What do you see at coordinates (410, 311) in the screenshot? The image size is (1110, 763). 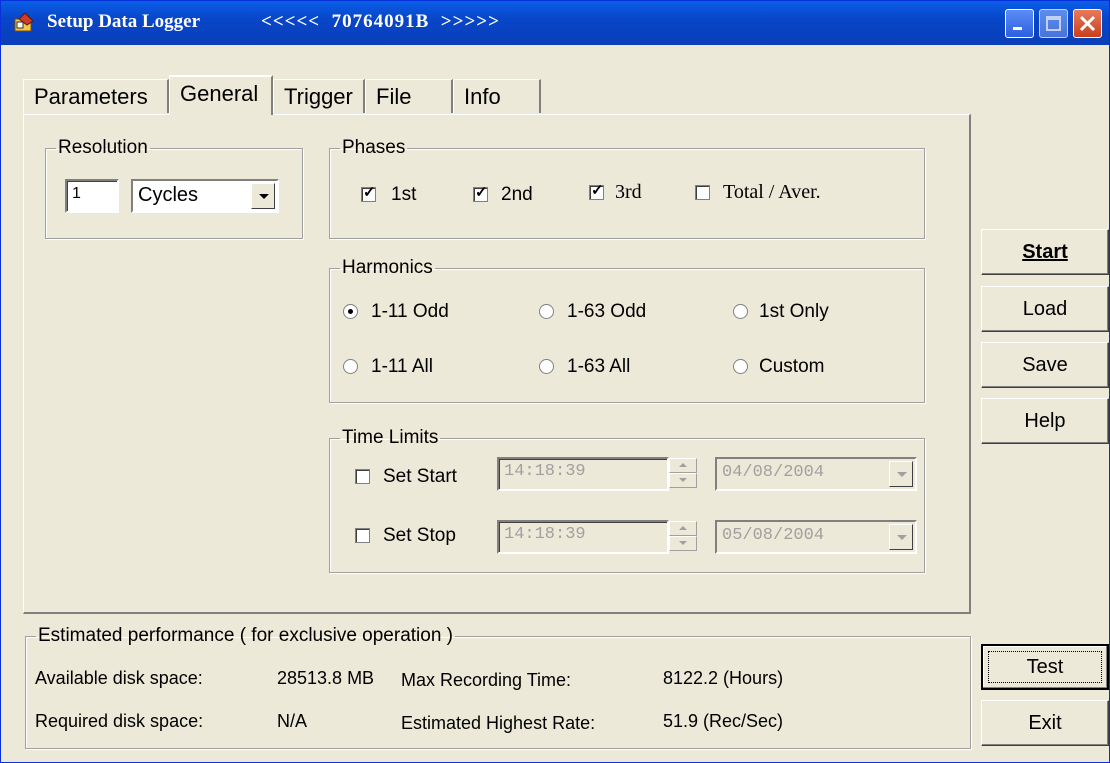 I see `harmonics-1-11-odd-label: 1-11 Odd` at bounding box center [410, 311].